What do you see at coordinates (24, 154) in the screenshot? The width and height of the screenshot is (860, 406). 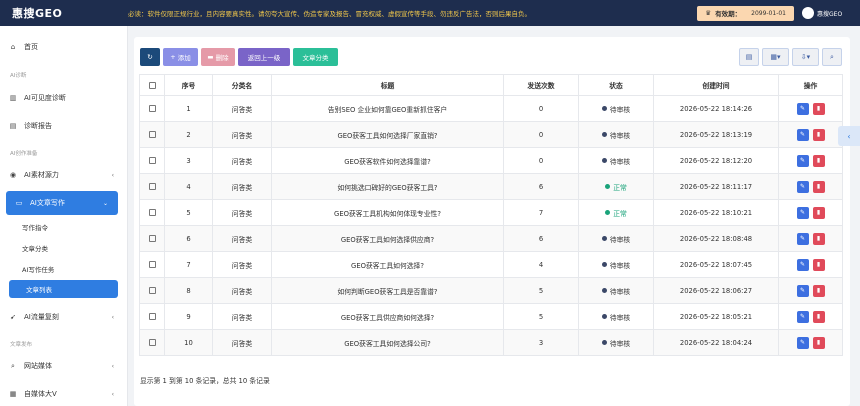 I see `section-ai-creation: AI创作准备` at bounding box center [24, 154].